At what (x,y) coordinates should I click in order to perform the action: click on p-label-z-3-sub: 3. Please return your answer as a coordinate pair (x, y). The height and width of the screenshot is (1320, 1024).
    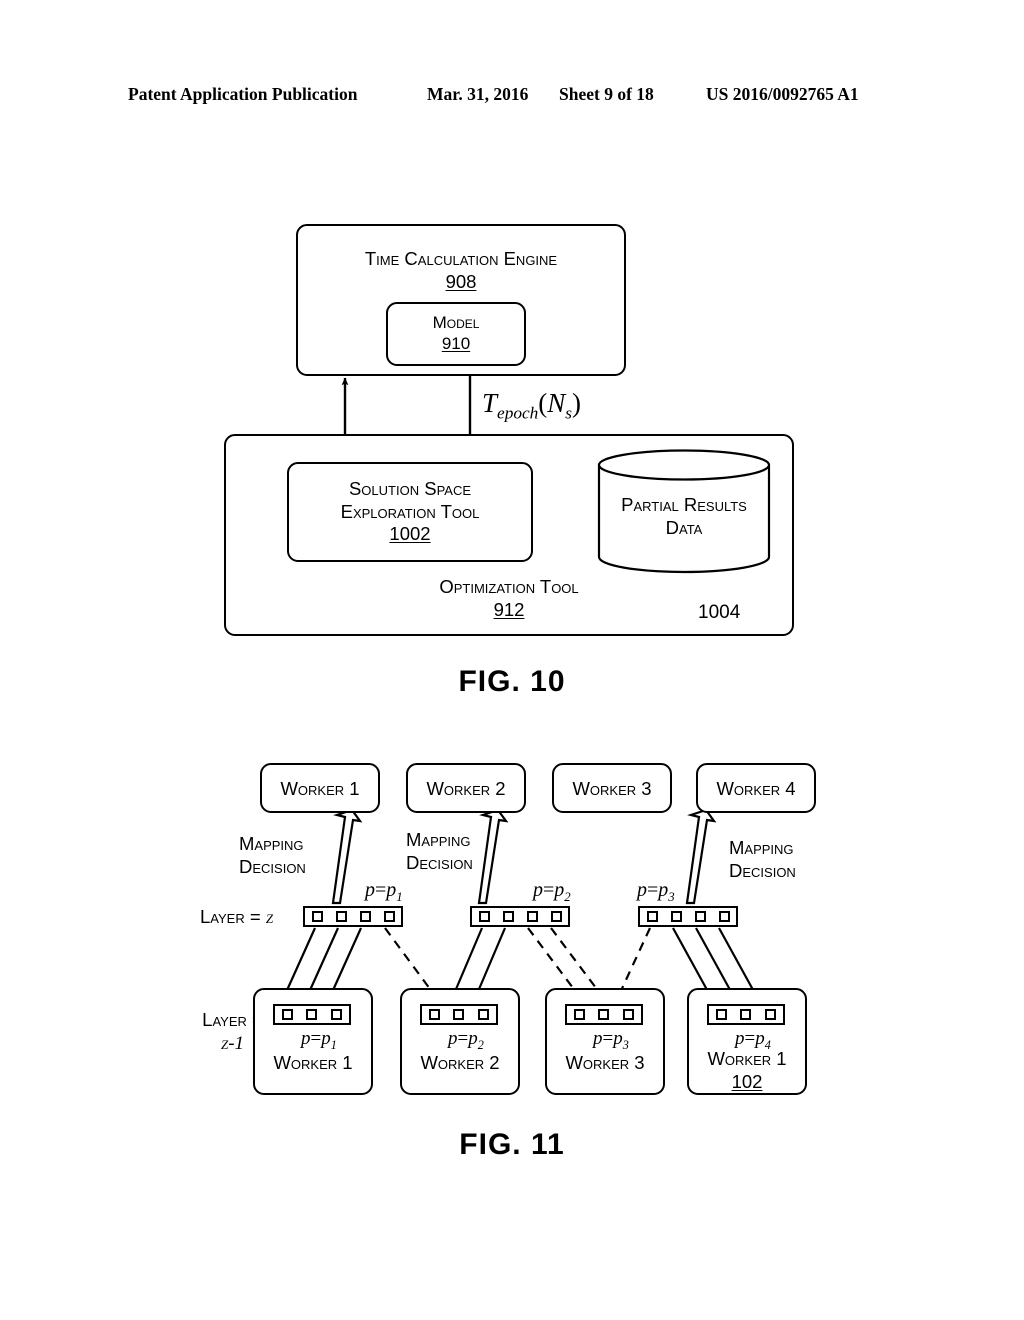
    Looking at the image, I should click on (671, 897).